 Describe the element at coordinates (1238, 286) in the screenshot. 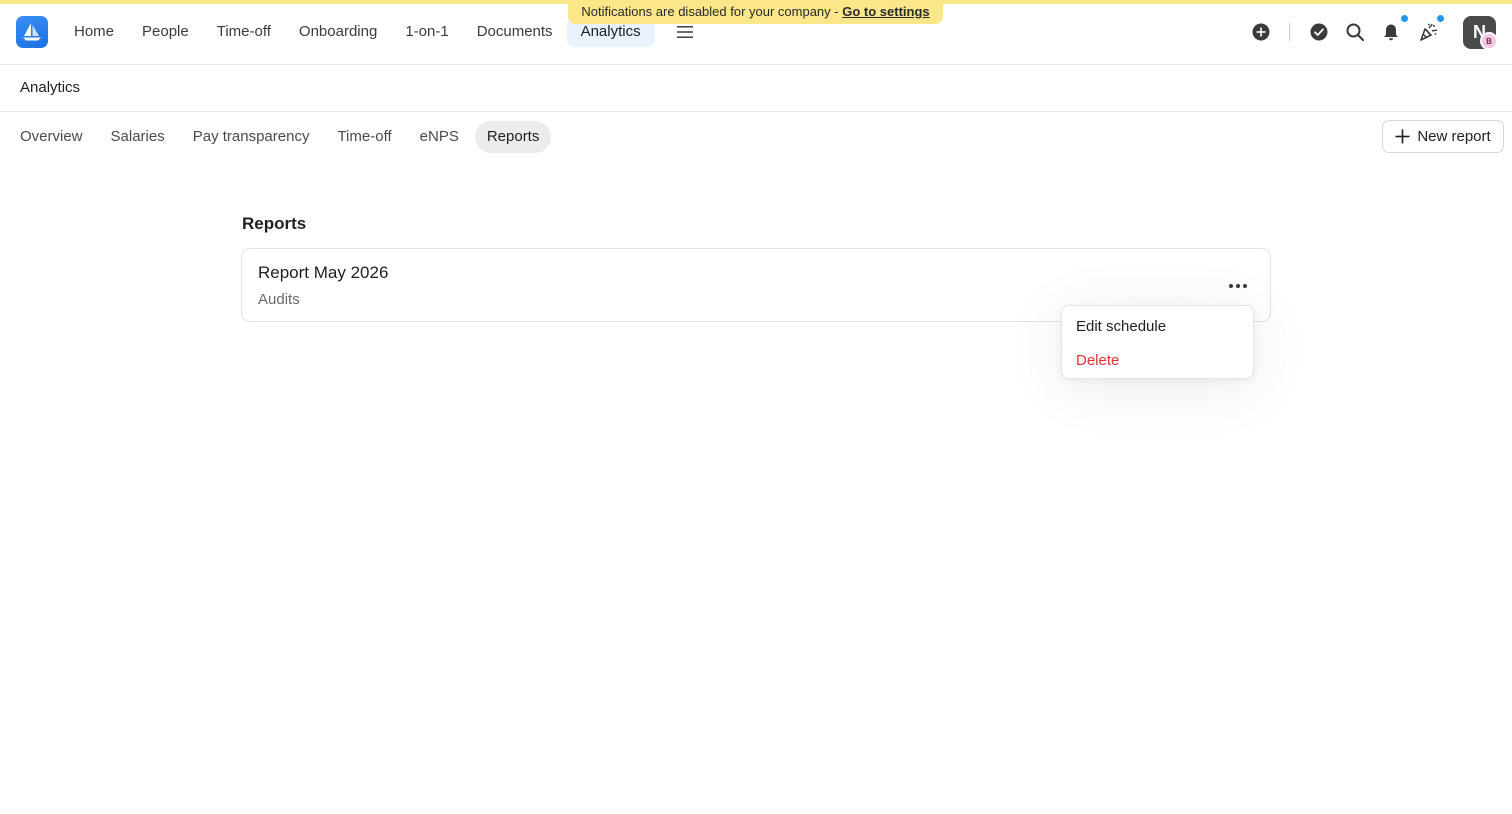

I see `more-options-icon` at that location.